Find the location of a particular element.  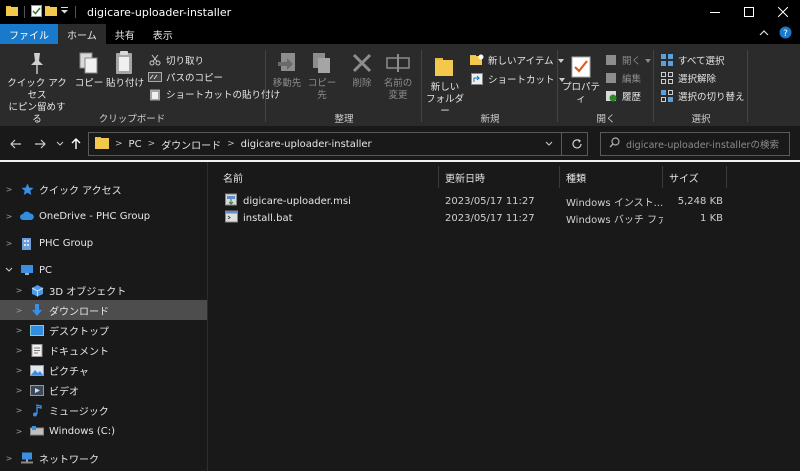

search-icon is located at coordinates (614, 144).